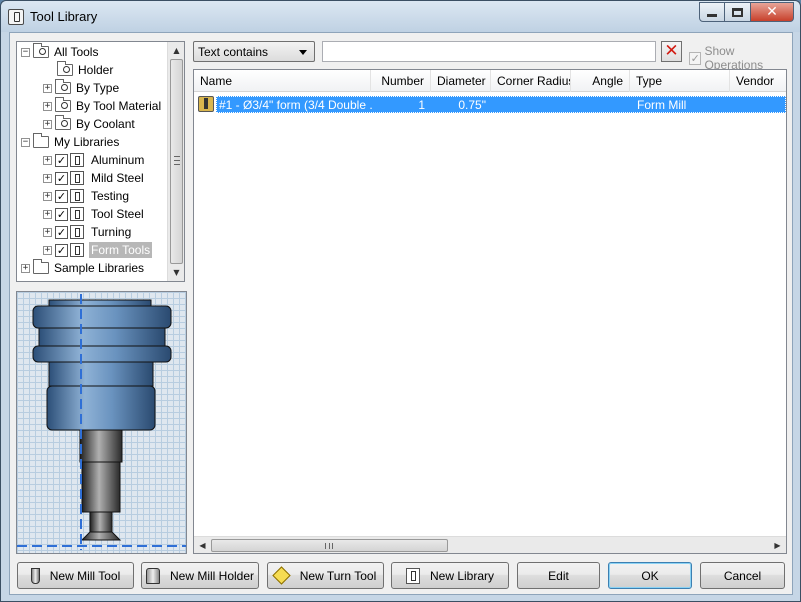 This screenshot has height=602, width=801. I want to click on tree-item-by-tool-material: + By Tool Material, so click(103, 106).